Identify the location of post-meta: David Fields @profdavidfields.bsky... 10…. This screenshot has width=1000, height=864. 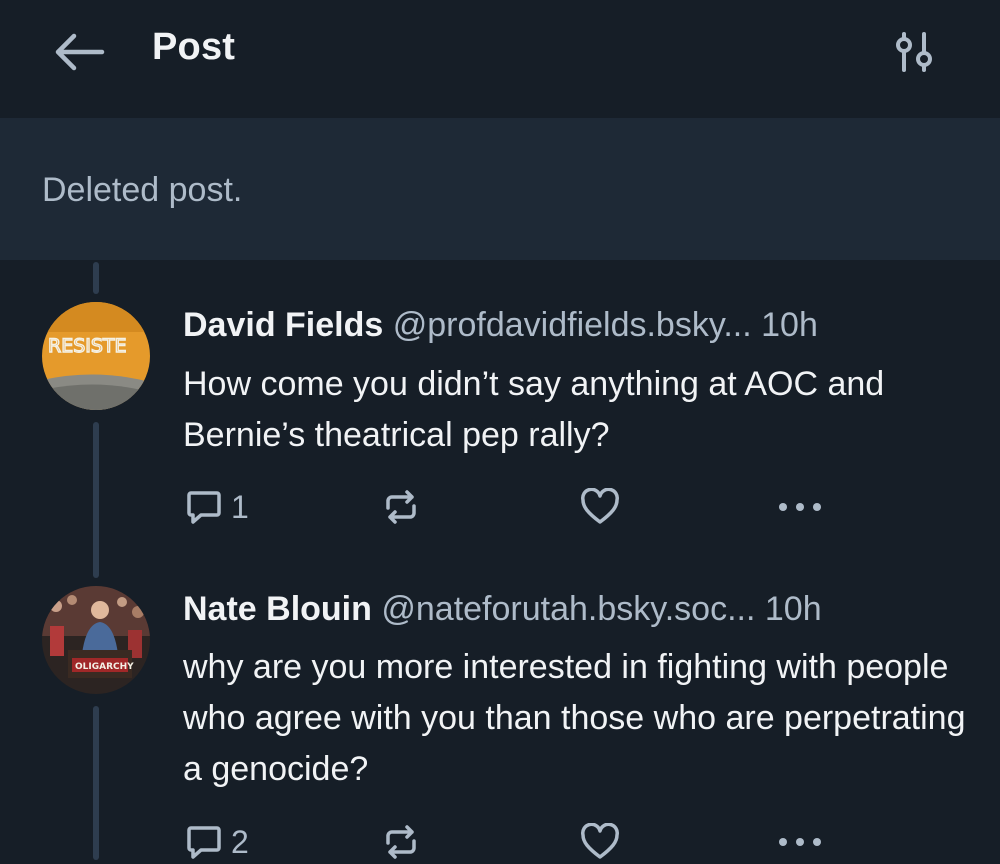
(500, 325).